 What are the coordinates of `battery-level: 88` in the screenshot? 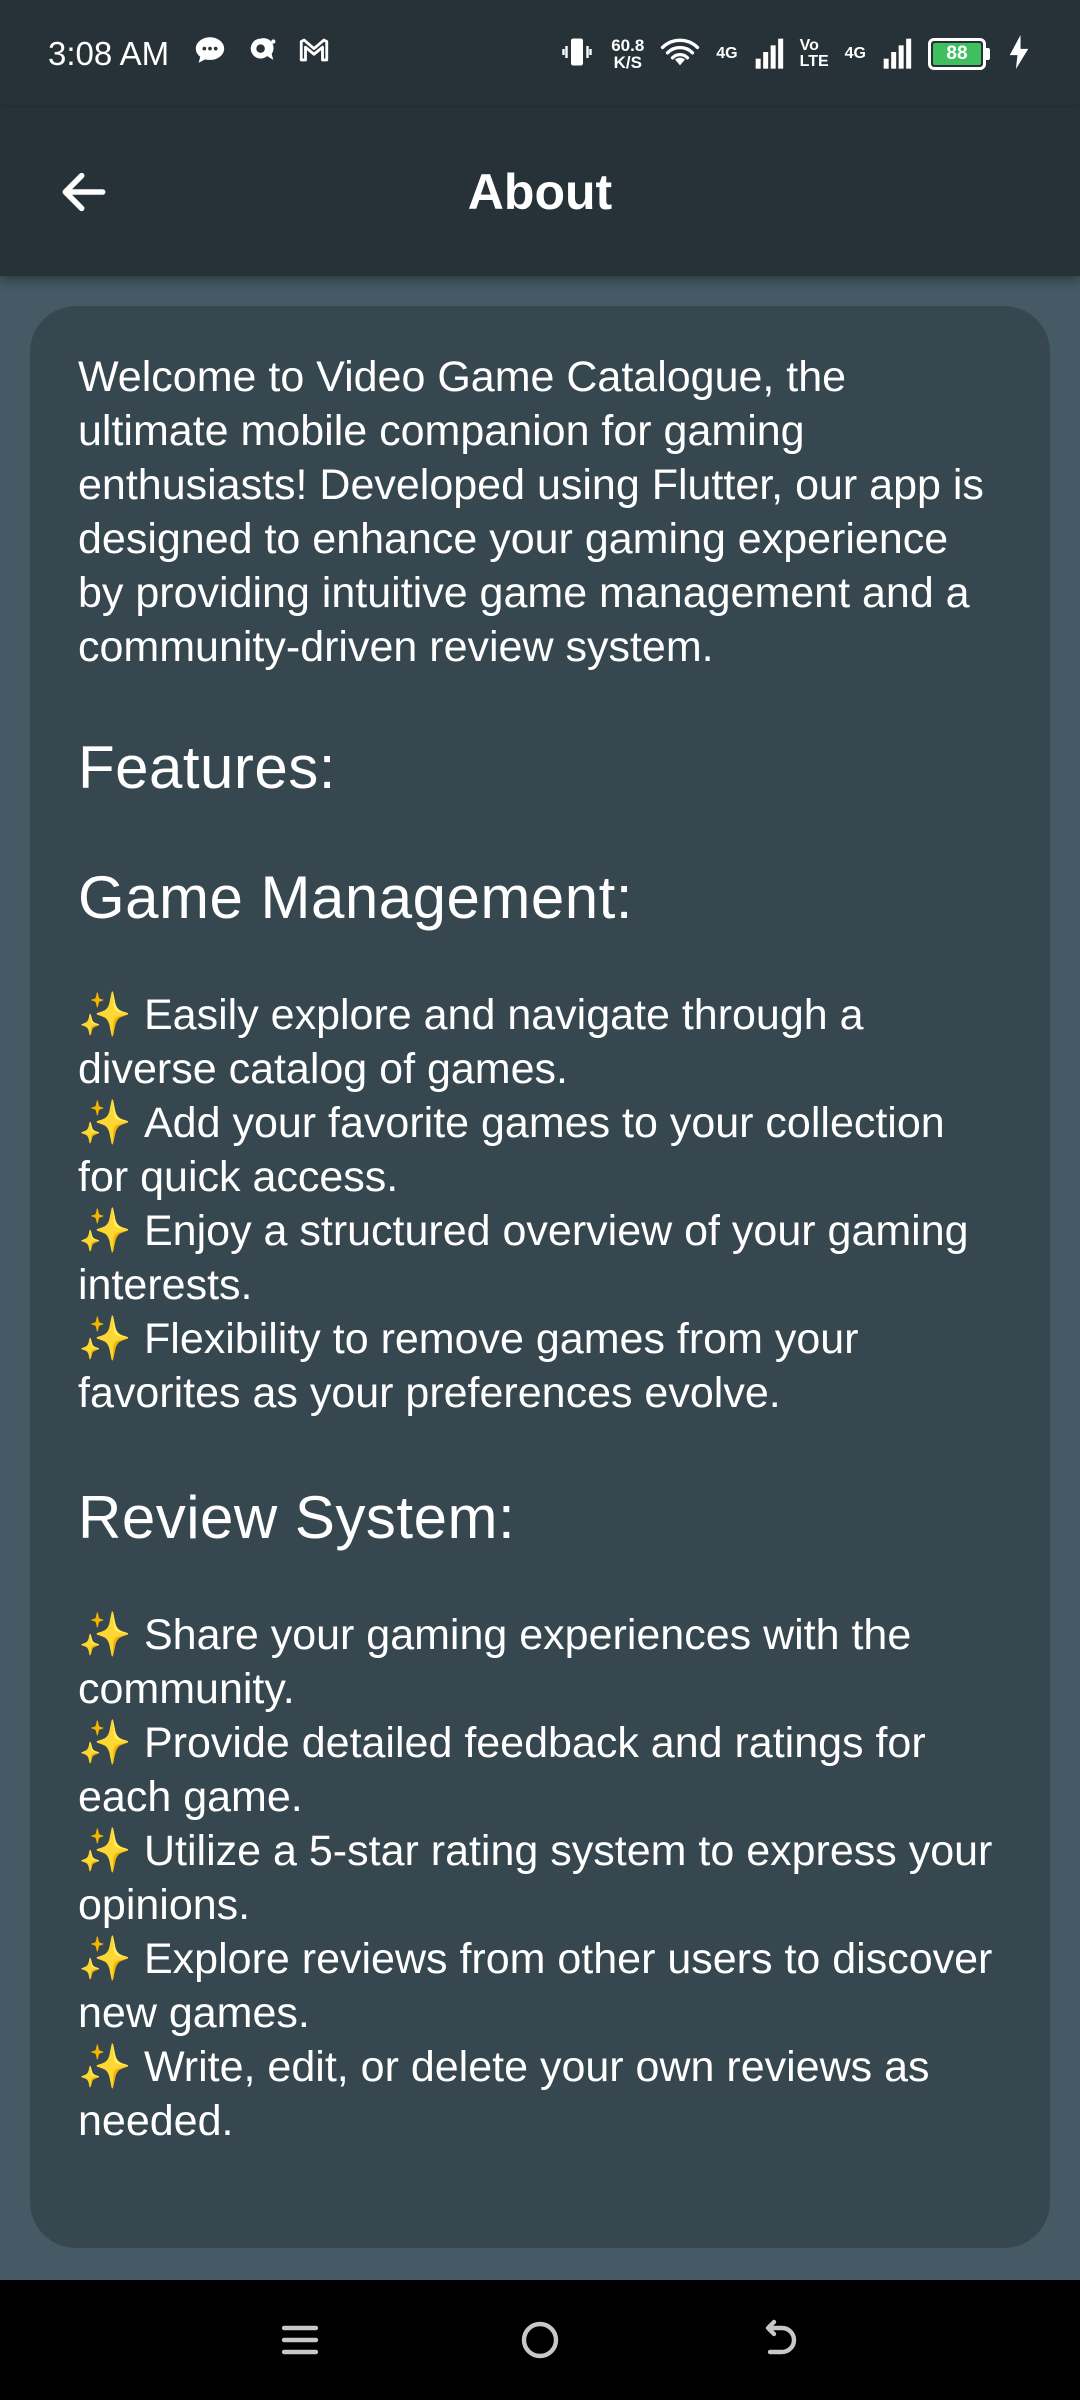 It's located at (957, 54).